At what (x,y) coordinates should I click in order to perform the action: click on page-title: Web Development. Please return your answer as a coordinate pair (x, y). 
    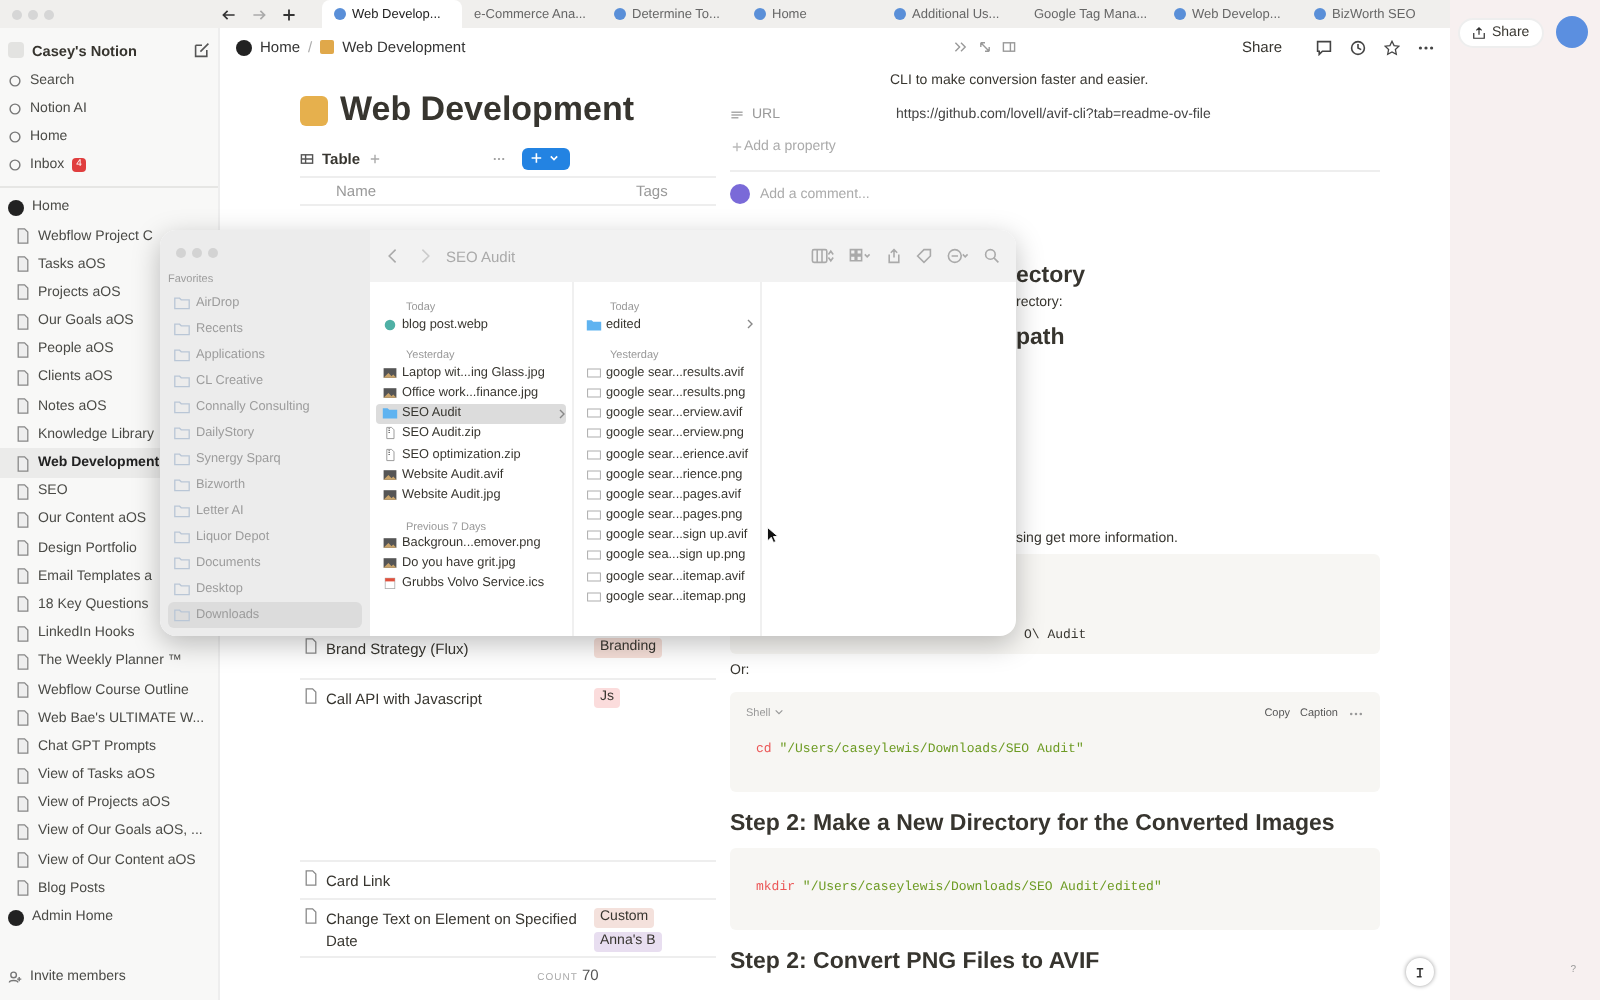
    Looking at the image, I should click on (487, 110).